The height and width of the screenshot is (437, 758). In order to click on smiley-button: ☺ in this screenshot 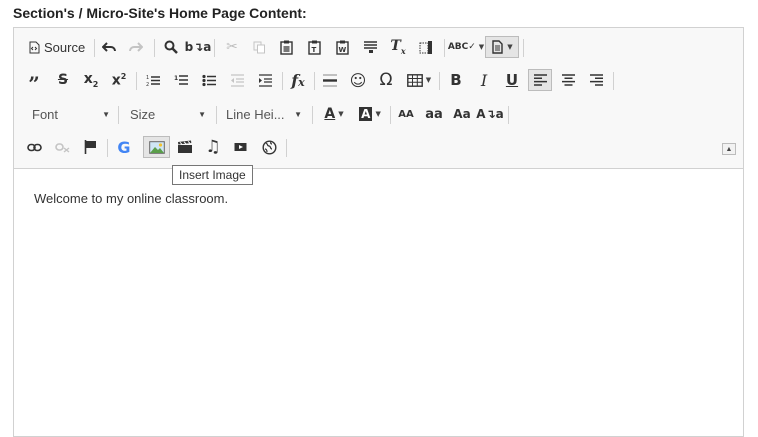, I will do `click(358, 80)`.